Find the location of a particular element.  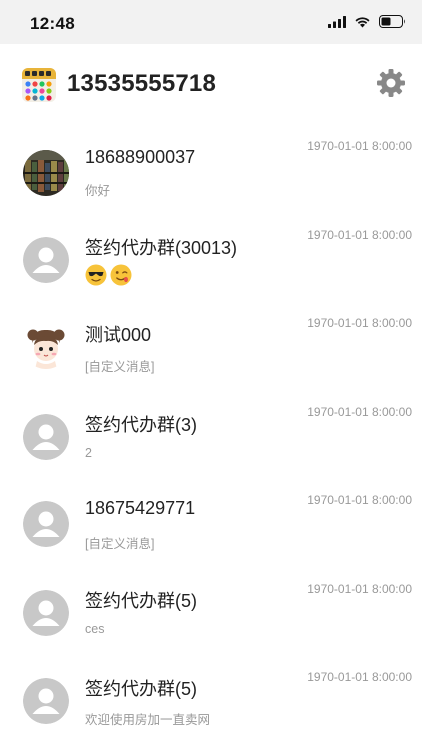

girl-avatar-image is located at coordinates (46, 346).